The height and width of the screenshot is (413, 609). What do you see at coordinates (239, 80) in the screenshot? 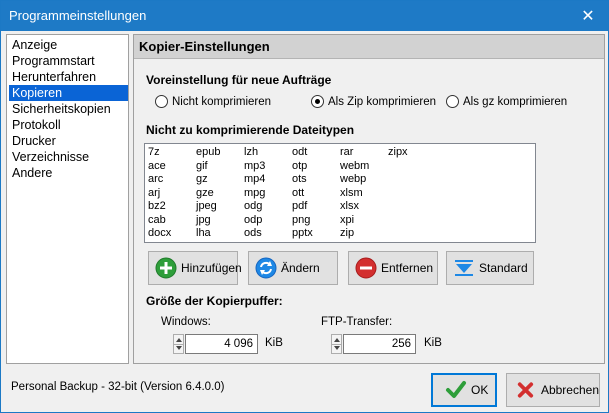
I see `preset-label: Voreinstellung für neue Aufträge` at bounding box center [239, 80].